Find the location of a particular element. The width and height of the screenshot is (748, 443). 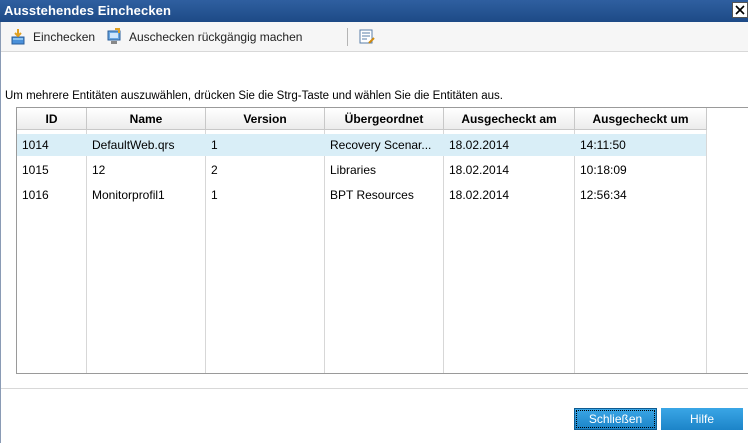

cell-checkout-time: 14:11:50 is located at coordinates (603, 145).